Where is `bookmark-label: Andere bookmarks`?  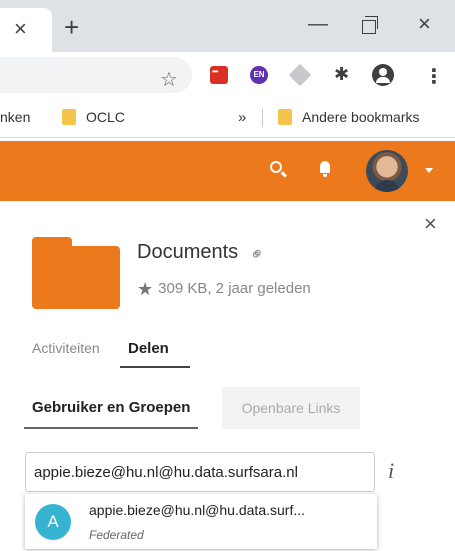
bookmark-label: Andere bookmarks is located at coordinates (361, 117).